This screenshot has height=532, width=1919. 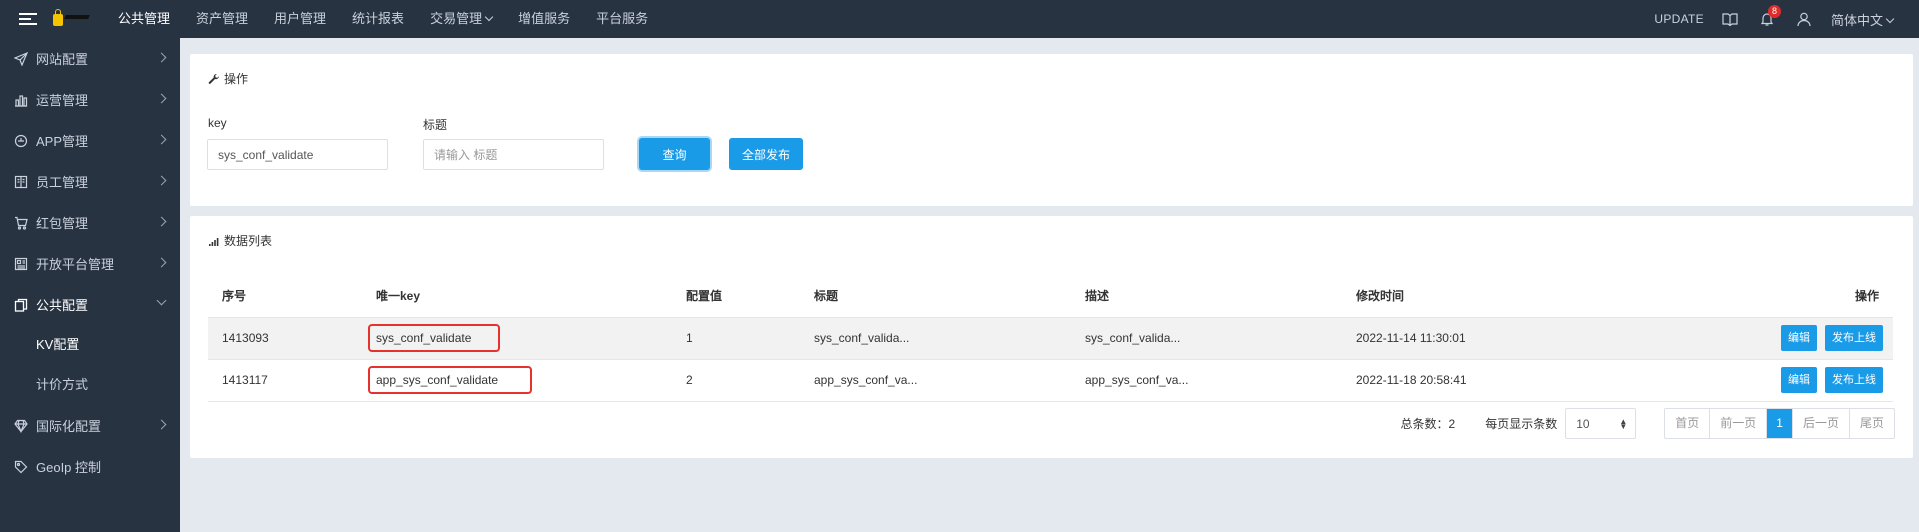 What do you see at coordinates (28, 19) in the screenshot?
I see `menu-toggle-icon` at bounding box center [28, 19].